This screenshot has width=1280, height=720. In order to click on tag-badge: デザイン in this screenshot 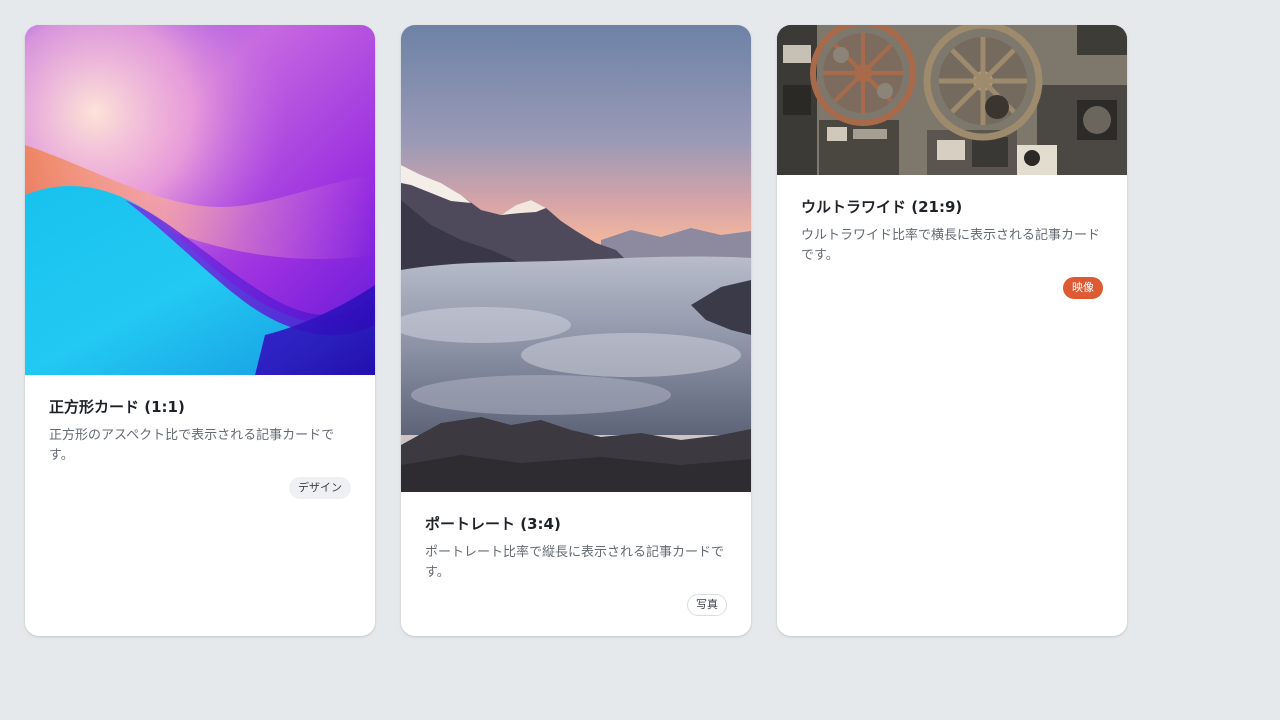, I will do `click(320, 488)`.